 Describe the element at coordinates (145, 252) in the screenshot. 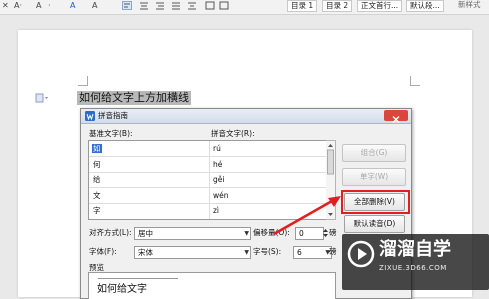

I see `font-value: 宋体` at that location.